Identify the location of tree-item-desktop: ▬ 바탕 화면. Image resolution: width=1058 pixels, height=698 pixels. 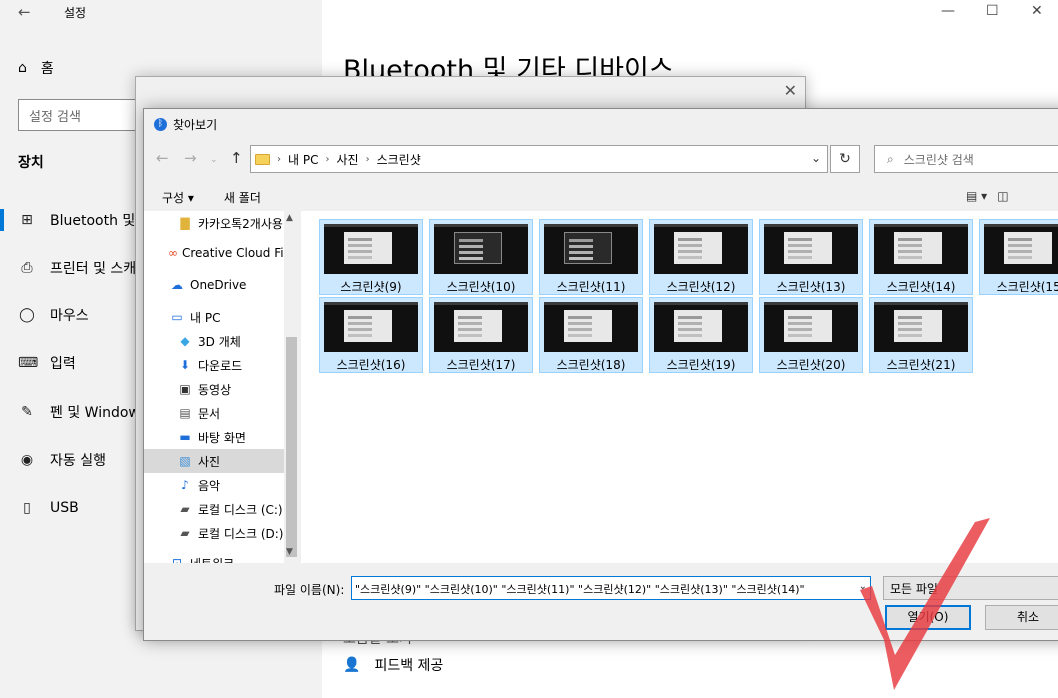
(214, 437).